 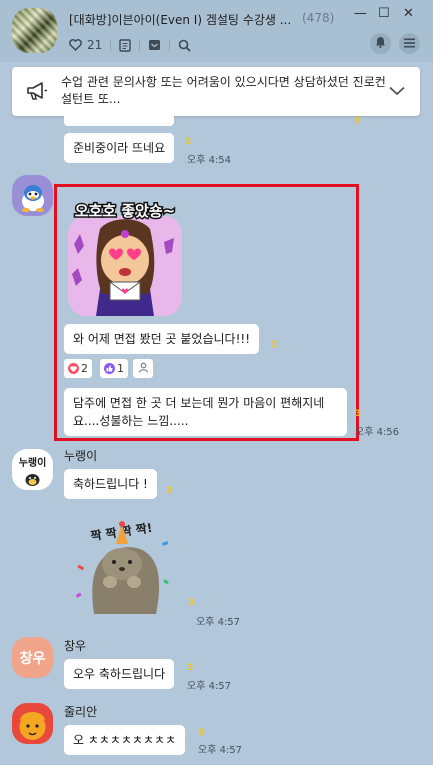 I want to click on message-bubble: 준비중이라 뜨네요, so click(x=119, y=148).